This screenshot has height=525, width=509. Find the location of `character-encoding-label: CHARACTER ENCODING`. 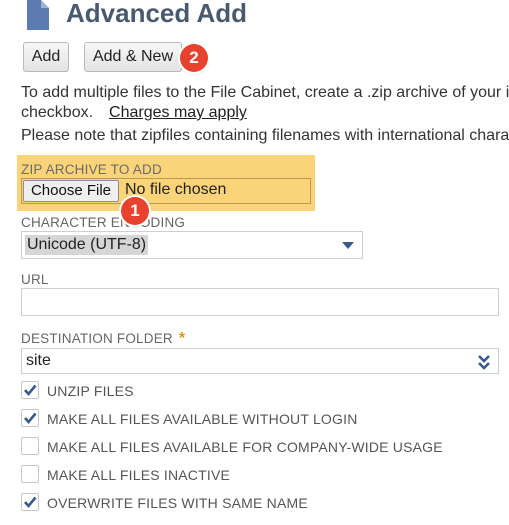

character-encoding-label: CHARACTER ENCODING is located at coordinates (103, 222).